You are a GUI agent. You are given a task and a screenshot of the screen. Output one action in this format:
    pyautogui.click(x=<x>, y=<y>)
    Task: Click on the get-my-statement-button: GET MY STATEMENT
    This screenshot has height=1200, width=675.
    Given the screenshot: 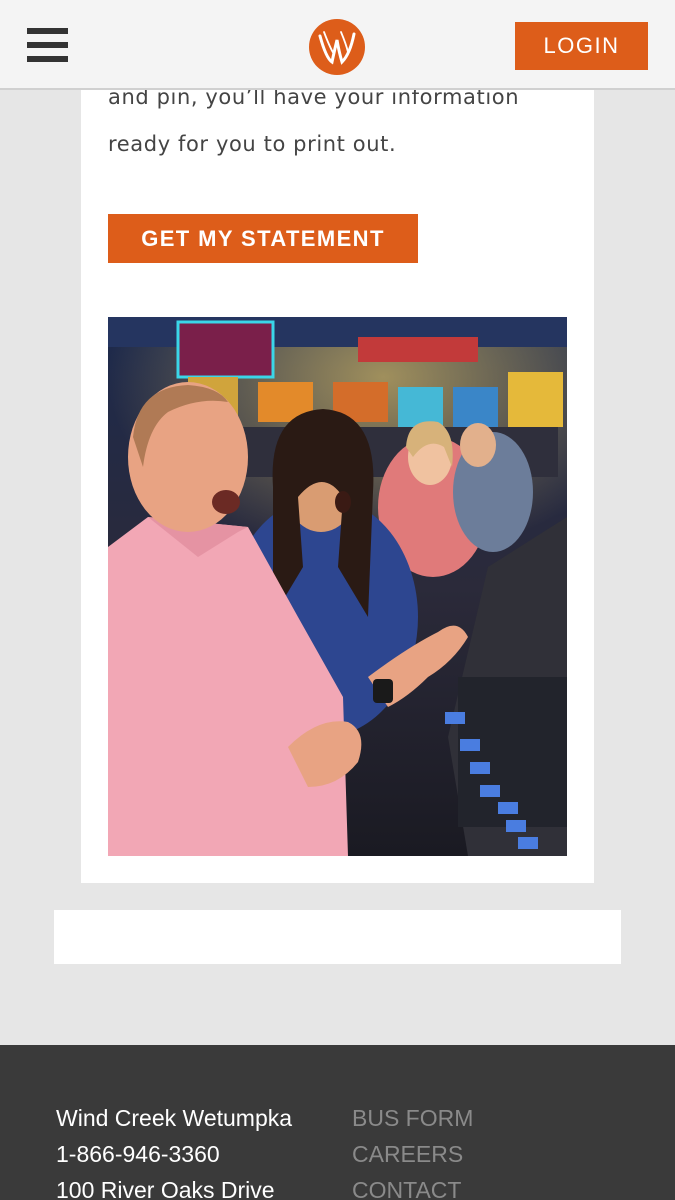 What is the action you would take?
    pyautogui.click(x=263, y=238)
    